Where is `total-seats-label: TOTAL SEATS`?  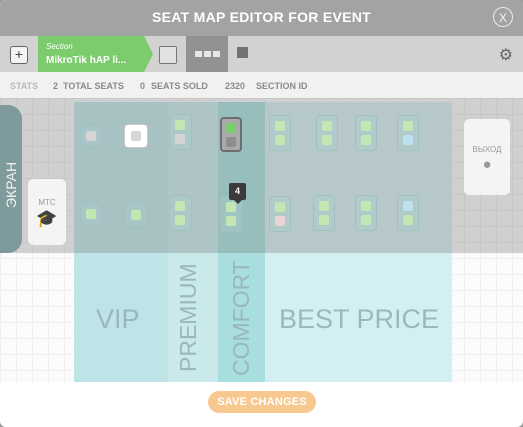 total-seats-label: TOTAL SEATS is located at coordinates (93, 86).